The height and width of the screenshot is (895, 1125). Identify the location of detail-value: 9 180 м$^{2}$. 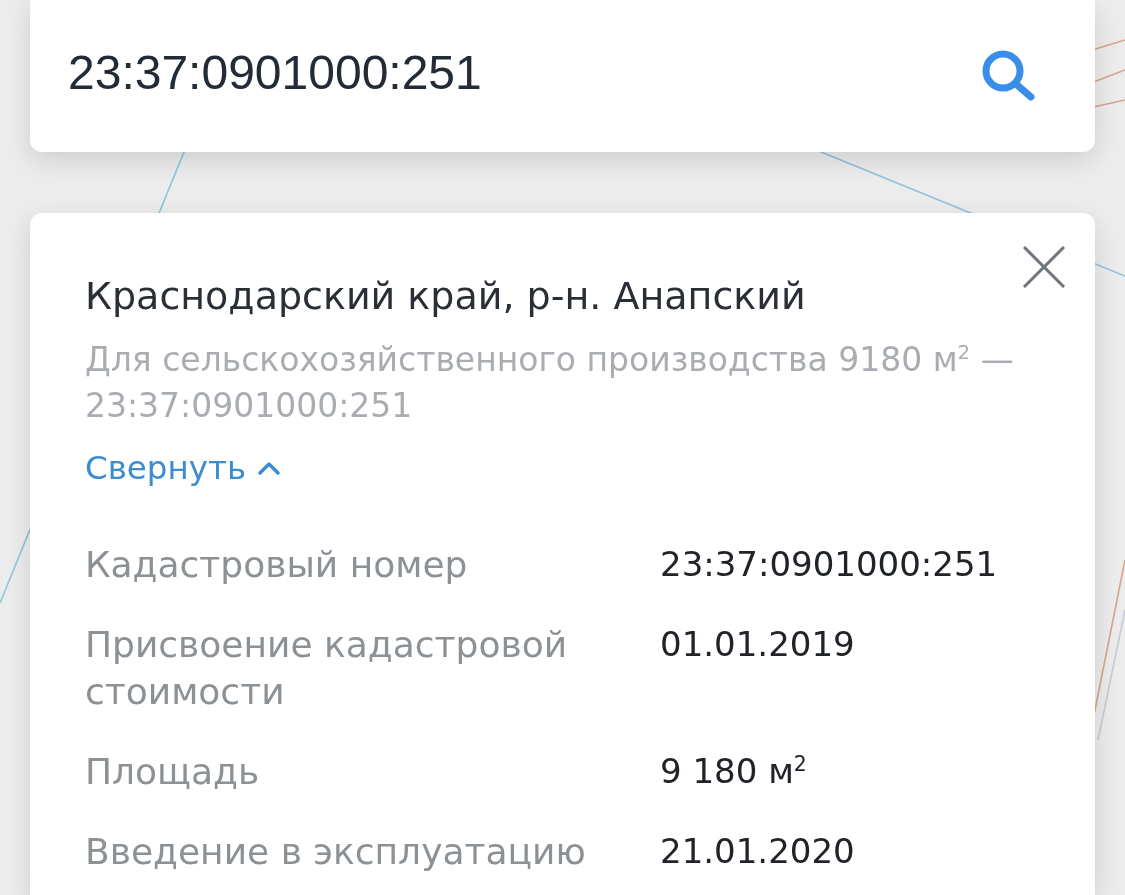
(734, 771).